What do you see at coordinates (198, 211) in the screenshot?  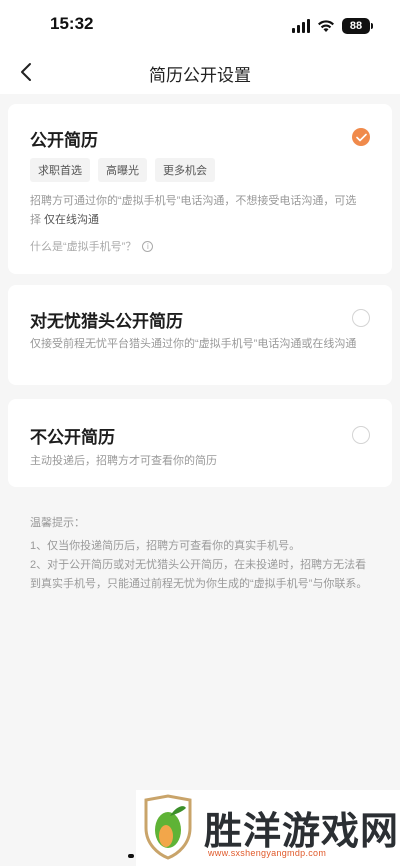 I see `option-description: 招聘方可通过你的“虚拟手机号”电话沟通，不想接受电话沟通，可选择 仅在线沟通` at bounding box center [198, 211].